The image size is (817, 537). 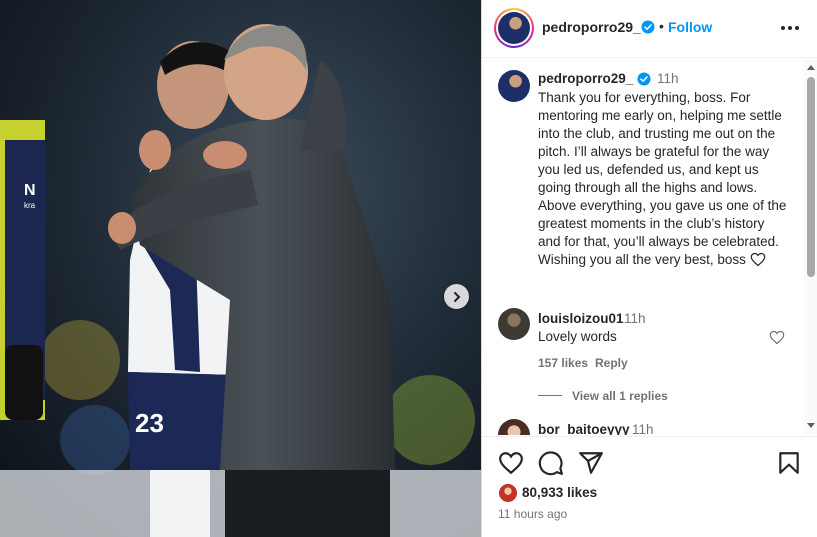 What do you see at coordinates (514, 28) in the screenshot?
I see `author-avatar` at bounding box center [514, 28].